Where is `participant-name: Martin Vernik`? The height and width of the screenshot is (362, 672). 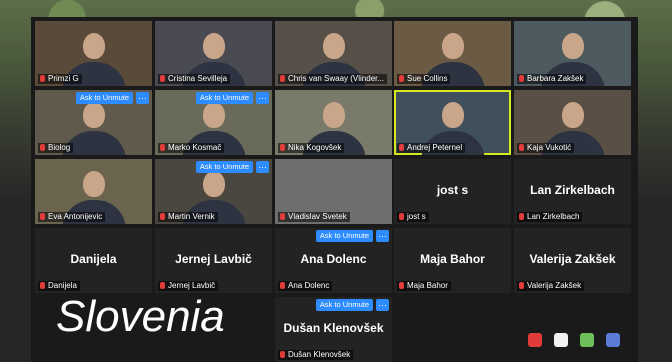
participant-name: Martin Vernik is located at coordinates (191, 216).